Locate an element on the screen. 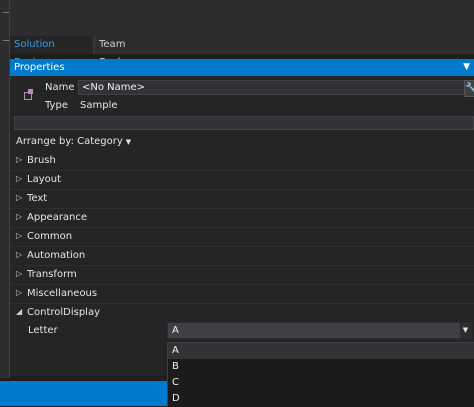 Image resolution: width=474 pixels, height=407 pixels. category-label: Transform is located at coordinates (52, 274).